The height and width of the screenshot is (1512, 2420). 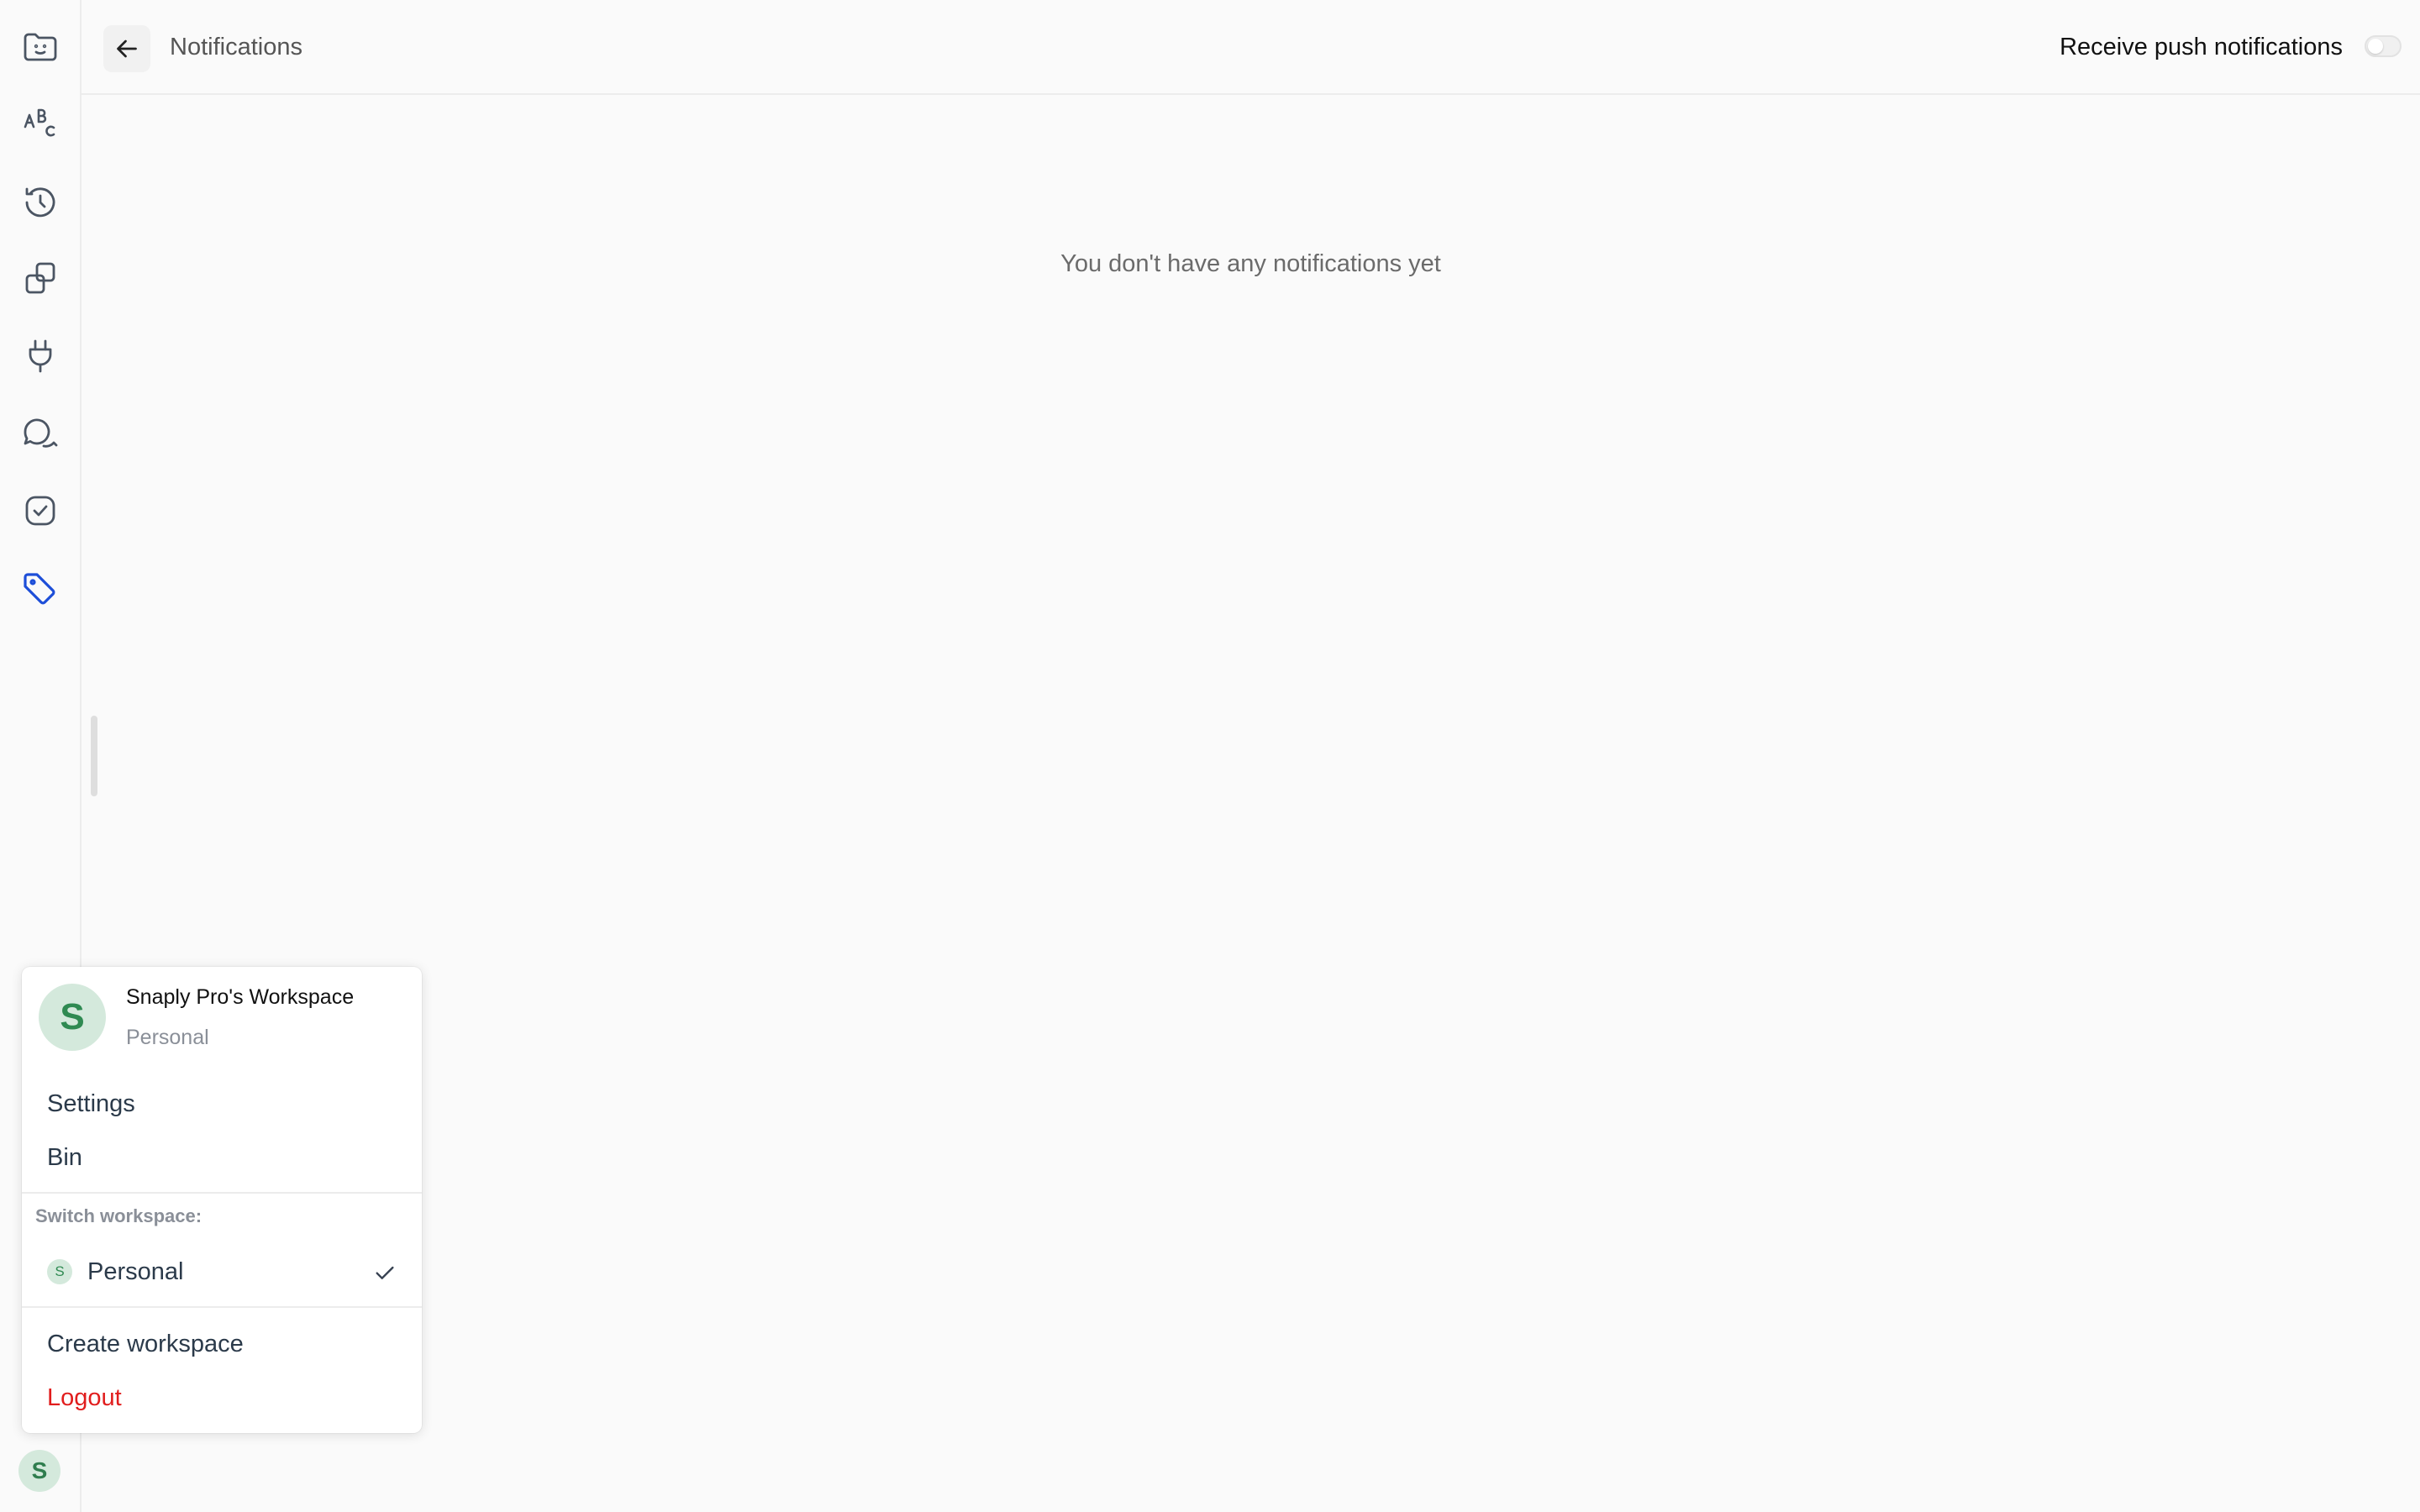 I want to click on sidebar-item-history, so click(x=40, y=202).